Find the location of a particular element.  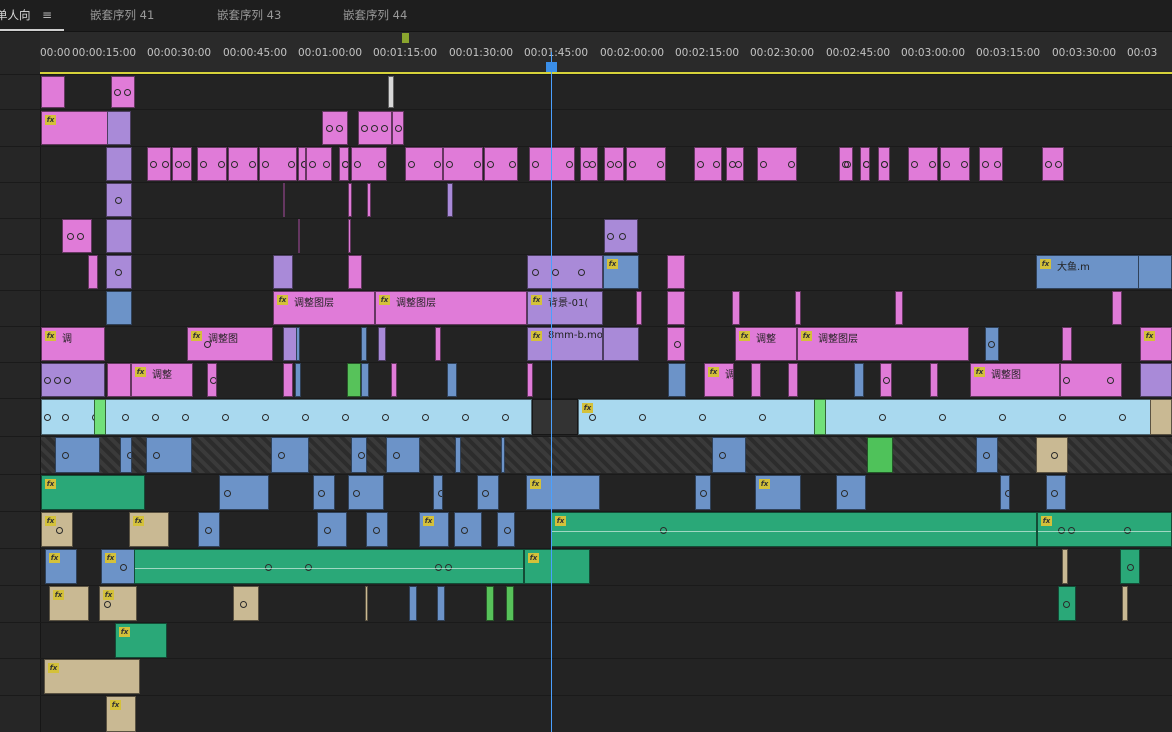

playhead-line is located at coordinates (551, 392).